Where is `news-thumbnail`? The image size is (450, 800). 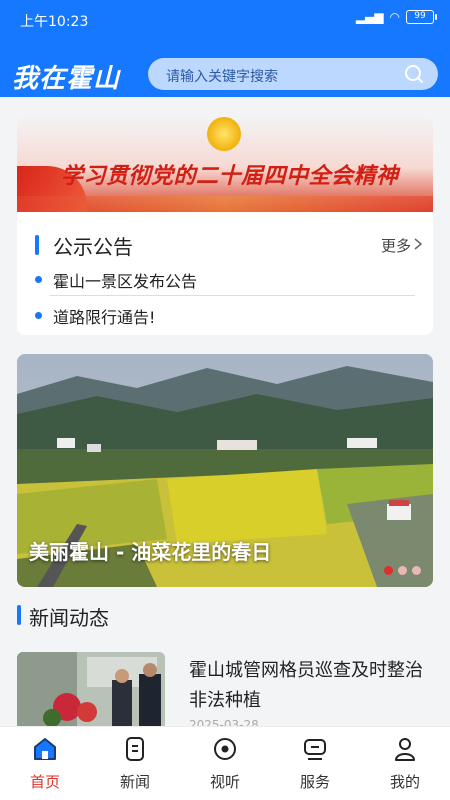
news-thumbnail is located at coordinates (91, 689).